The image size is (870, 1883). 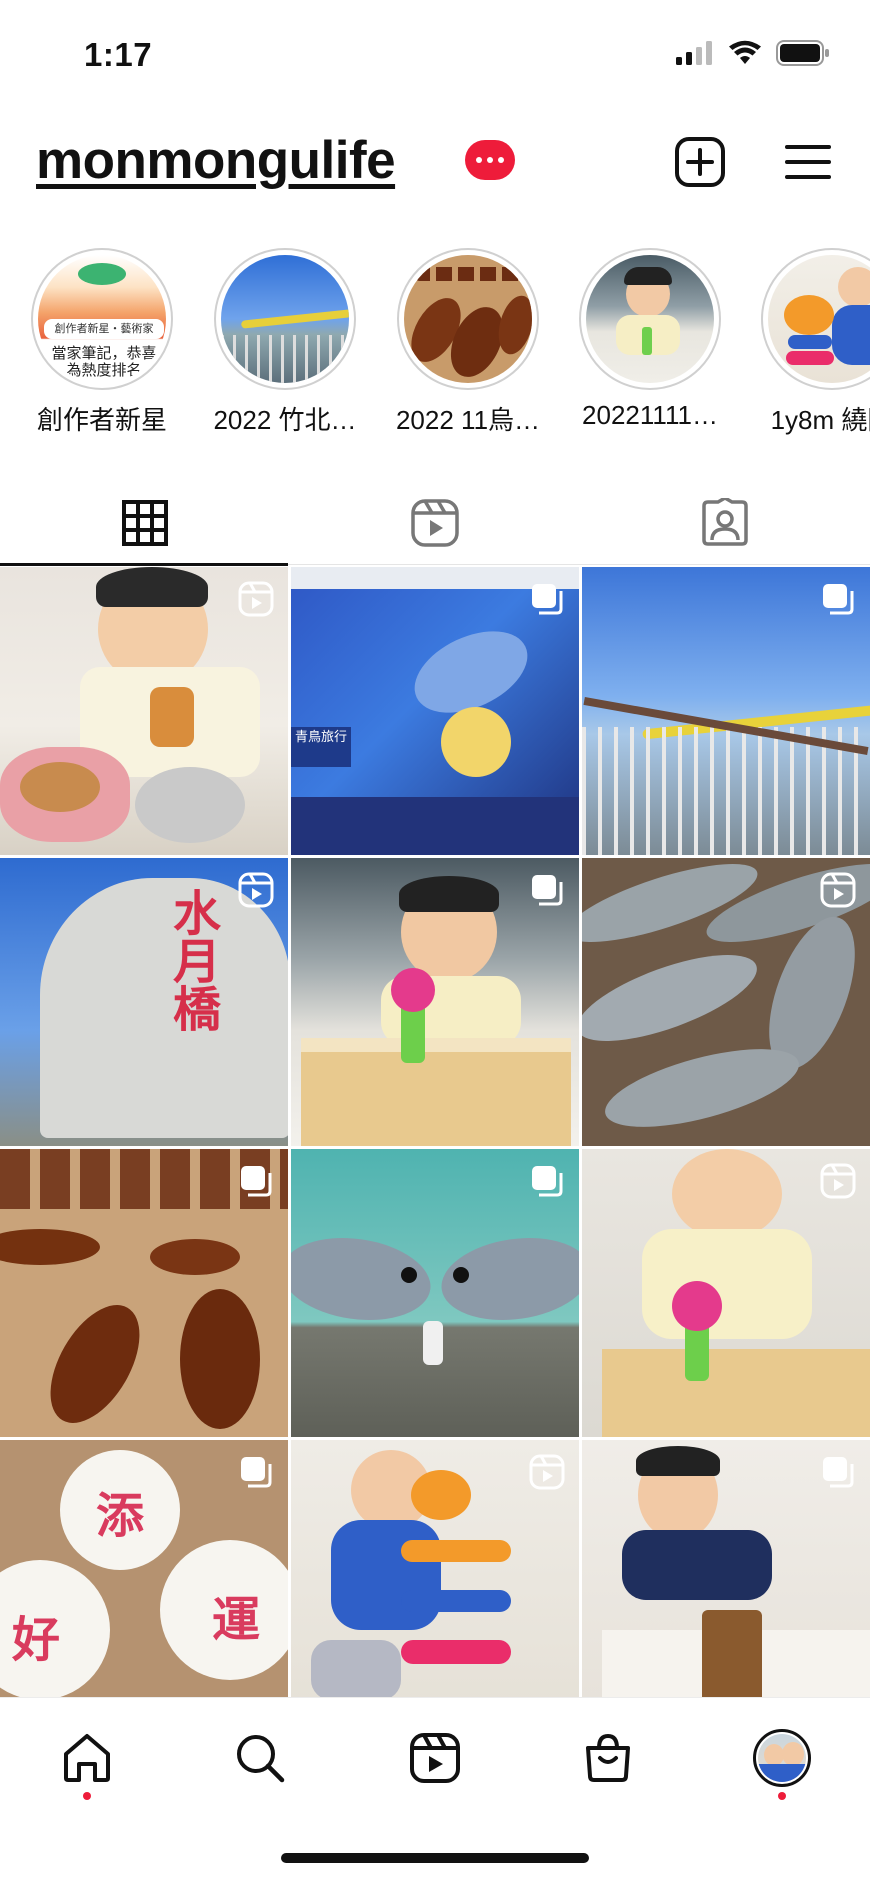 I want to click on nav-reels, so click(x=435, y=1758).